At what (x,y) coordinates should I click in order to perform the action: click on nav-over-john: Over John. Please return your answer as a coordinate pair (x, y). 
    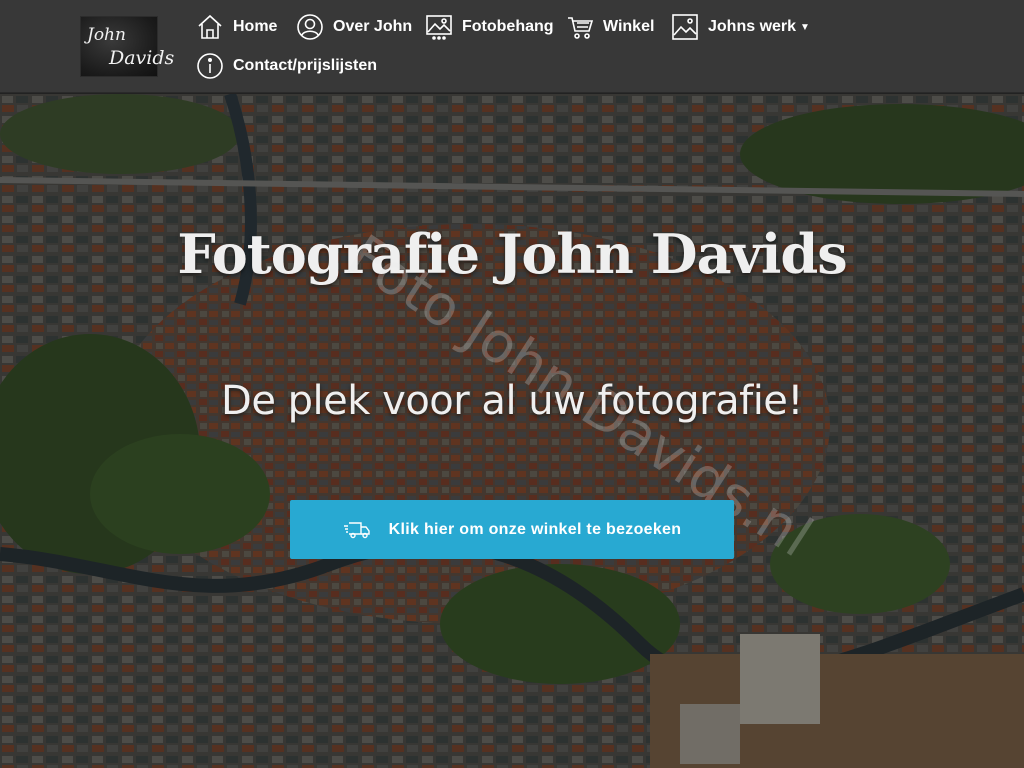
    Looking at the image, I should click on (354, 27).